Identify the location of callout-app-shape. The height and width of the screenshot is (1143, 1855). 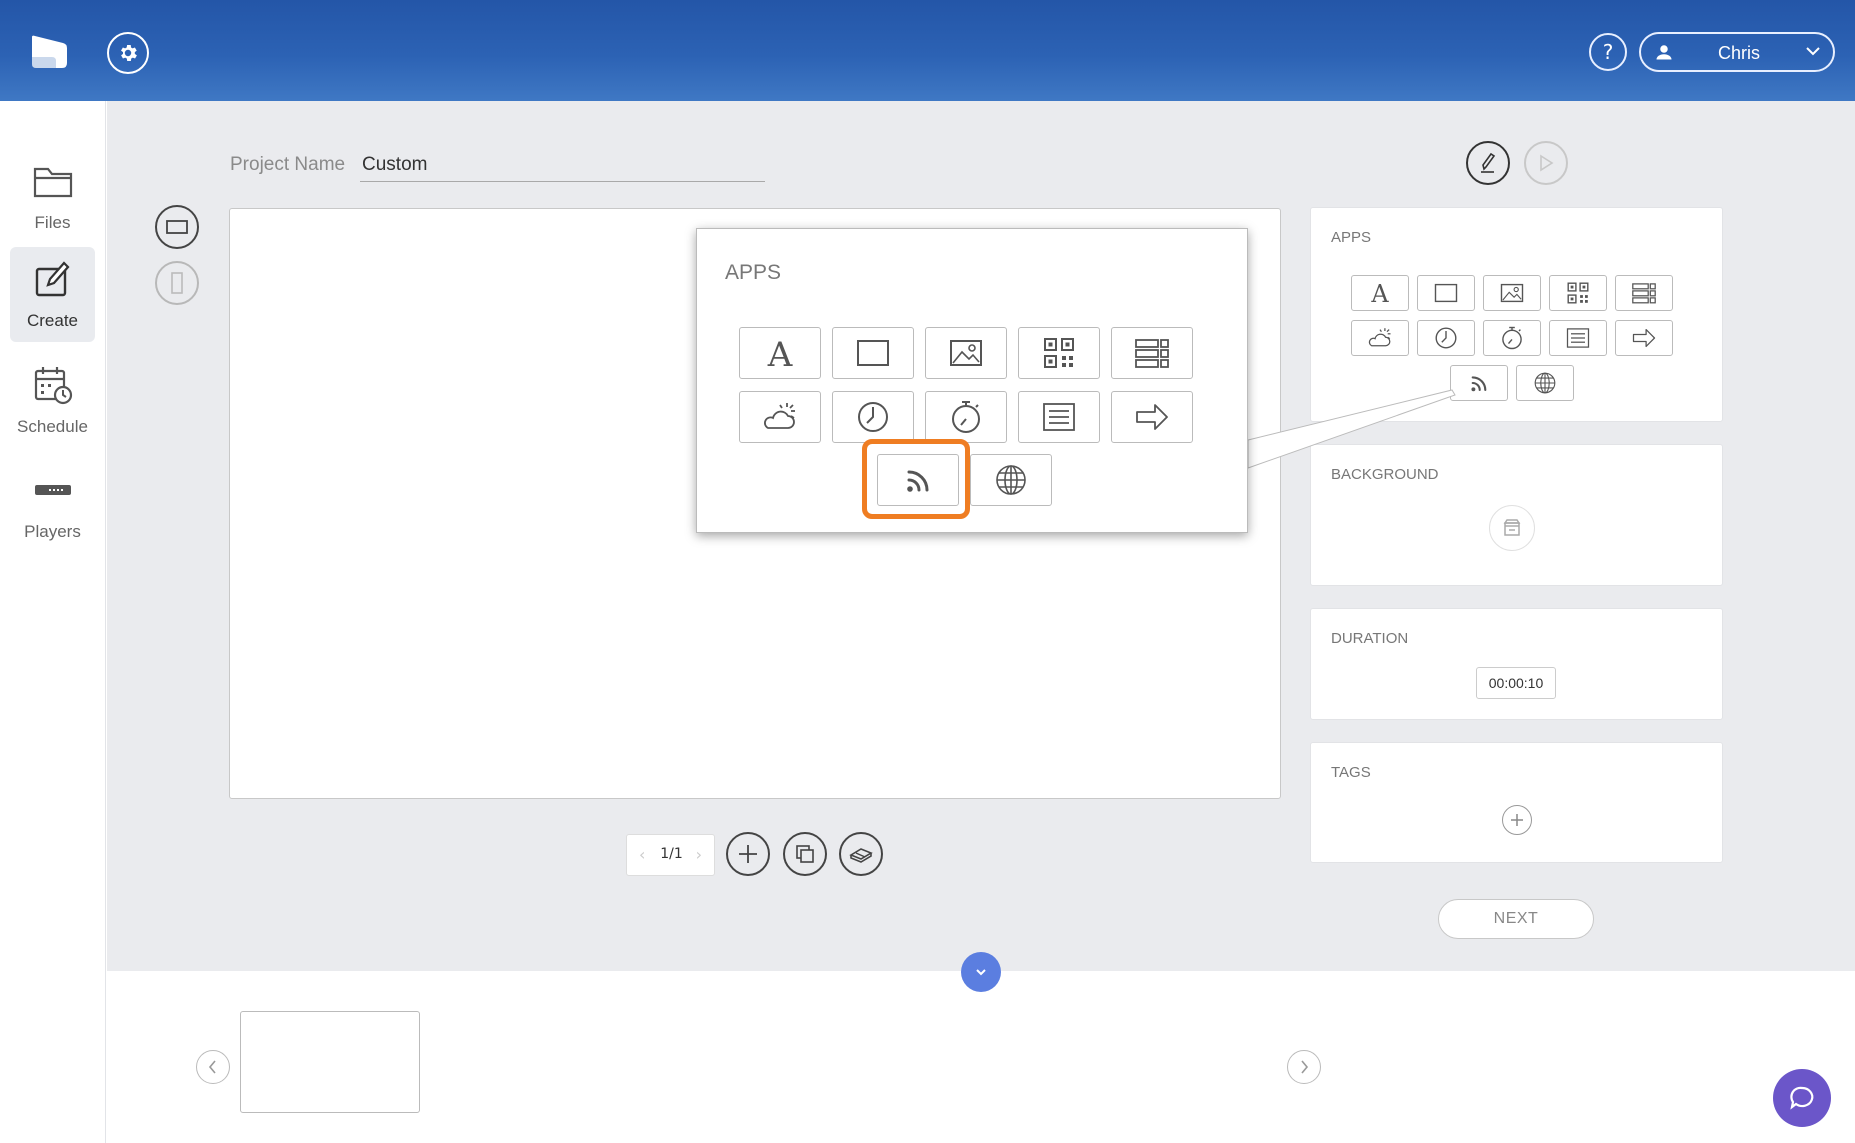
(873, 353).